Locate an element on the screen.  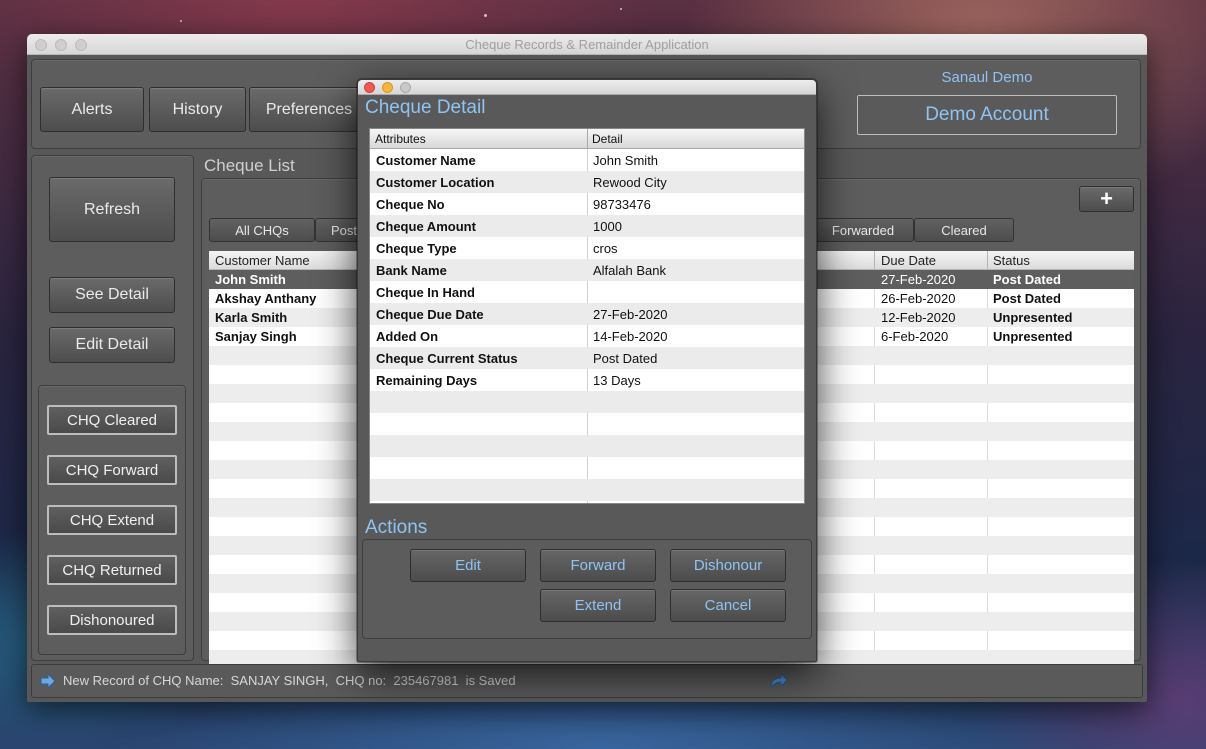
window-titlebar: Cheque Records & Remainder Application is located at coordinates (587, 44).